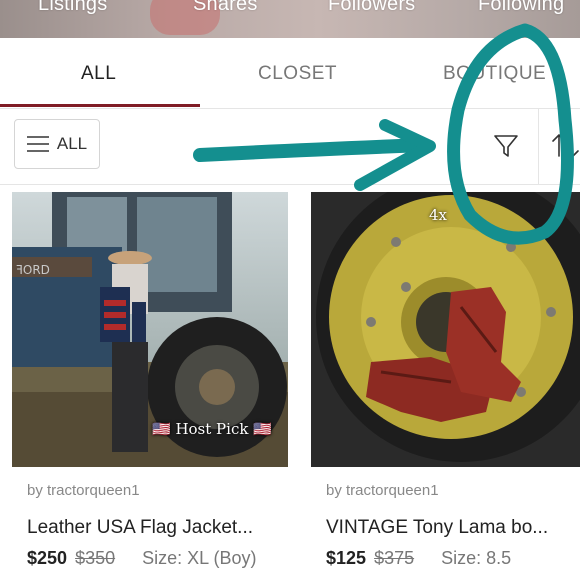 The height and width of the screenshot is (579, 580). Describe the element at coordinates (95, 558) in the screenshot. I see `listing-original-price: $350` at that location.